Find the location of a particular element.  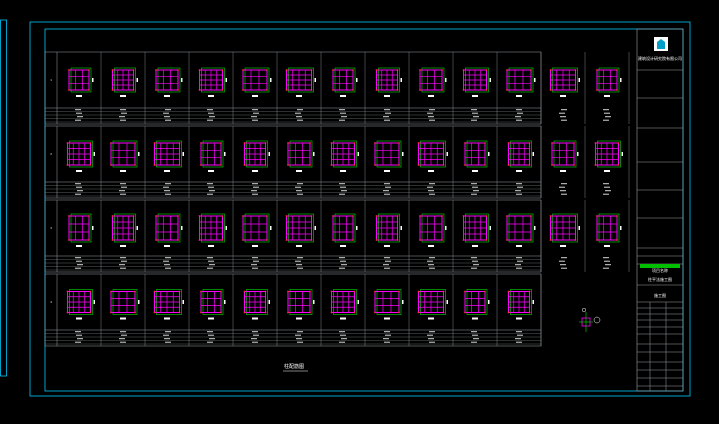

title-accent-bar is located at coordinates (660, 266).